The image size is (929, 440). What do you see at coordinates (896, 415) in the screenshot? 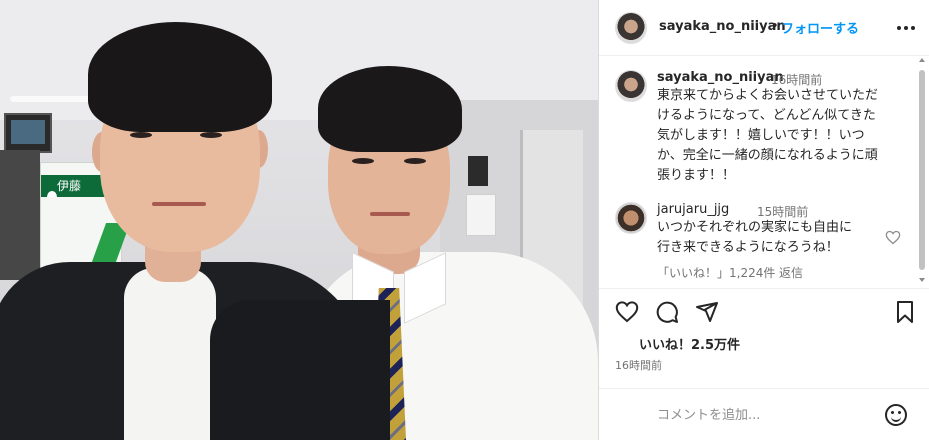
I see `emoji-icon` at bounding box center [896, 415].